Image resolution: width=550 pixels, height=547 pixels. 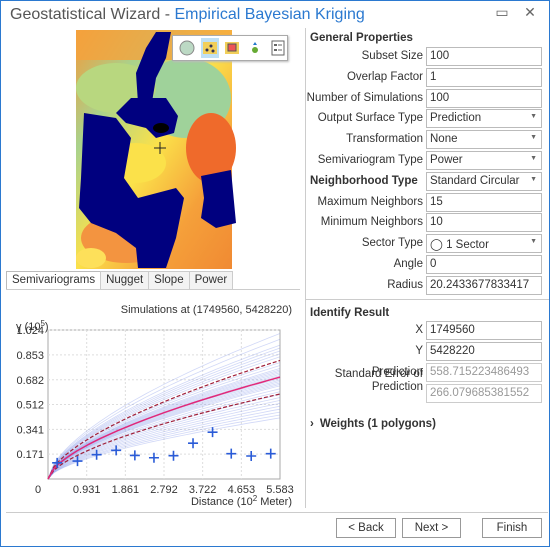 I want to click on overlap-factor-input: 1, so click(x=484, y=77).